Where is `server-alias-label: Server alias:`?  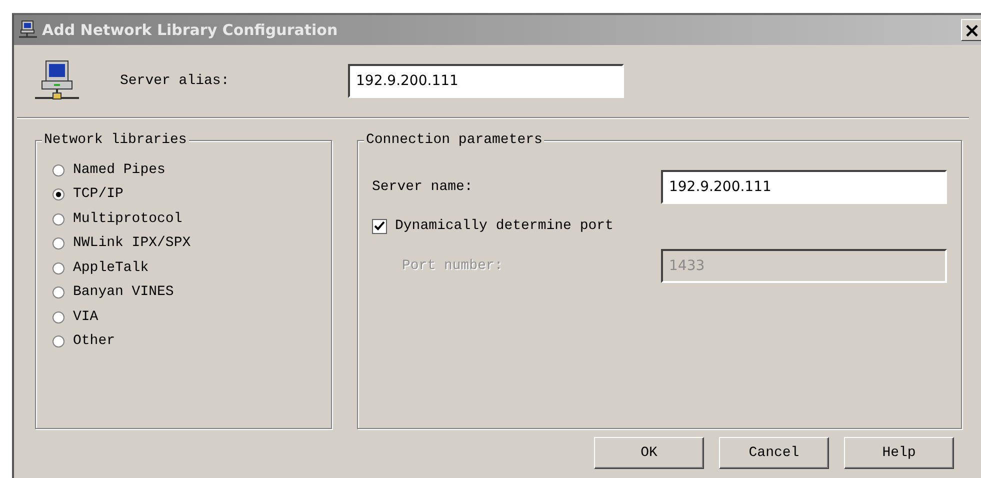 server-alias-label: Server alias: is located at coordinates (175, 81).